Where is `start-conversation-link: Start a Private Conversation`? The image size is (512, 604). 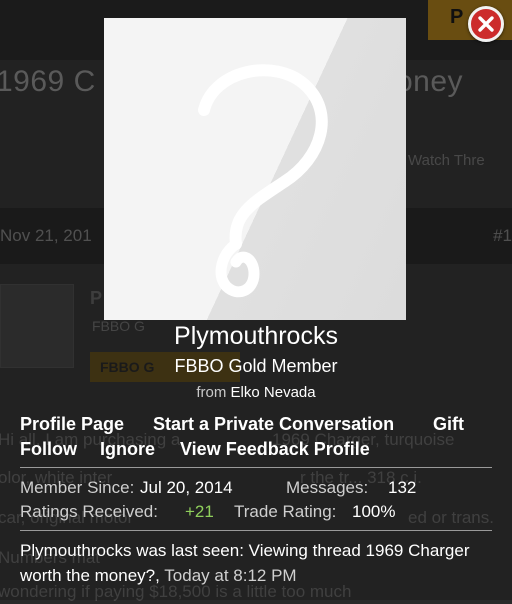 start-conversation-link: Start a Private Conversation is located at coordinates (273, 424).